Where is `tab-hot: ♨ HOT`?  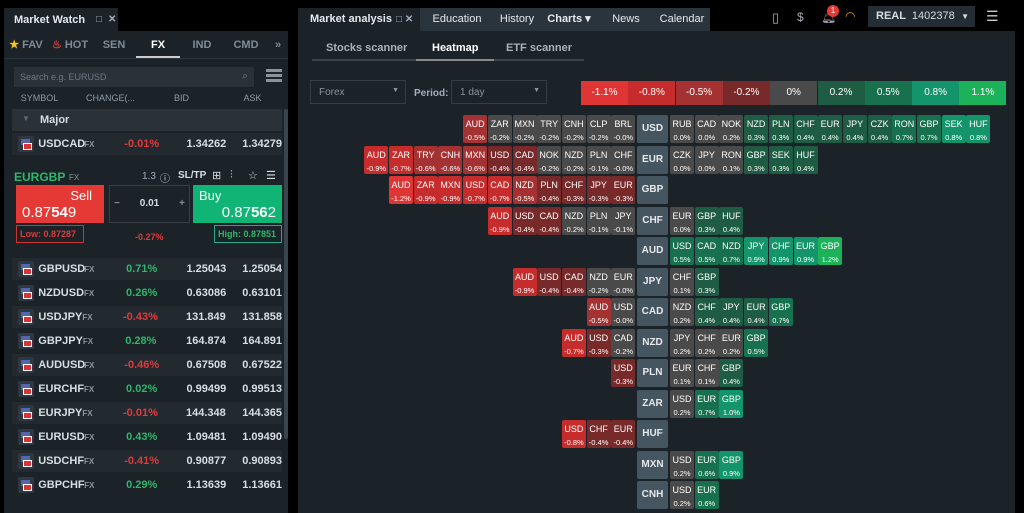
tab-hot: ♨ HOT is located at coordinates (70, 44).